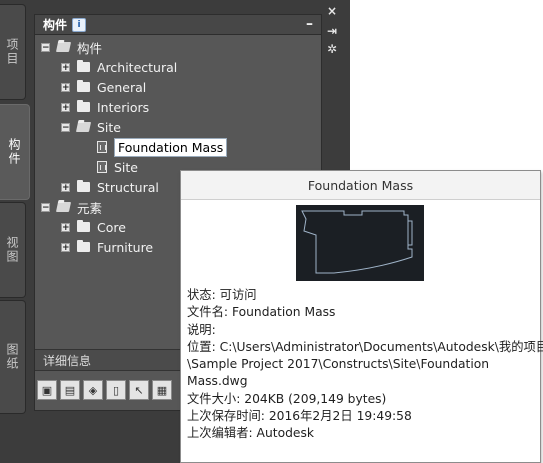  What do you see at coordinates (217, 381) in the screenshot?
I see `location-line-3: Mass.dwg` at bounding box center [217, 381].